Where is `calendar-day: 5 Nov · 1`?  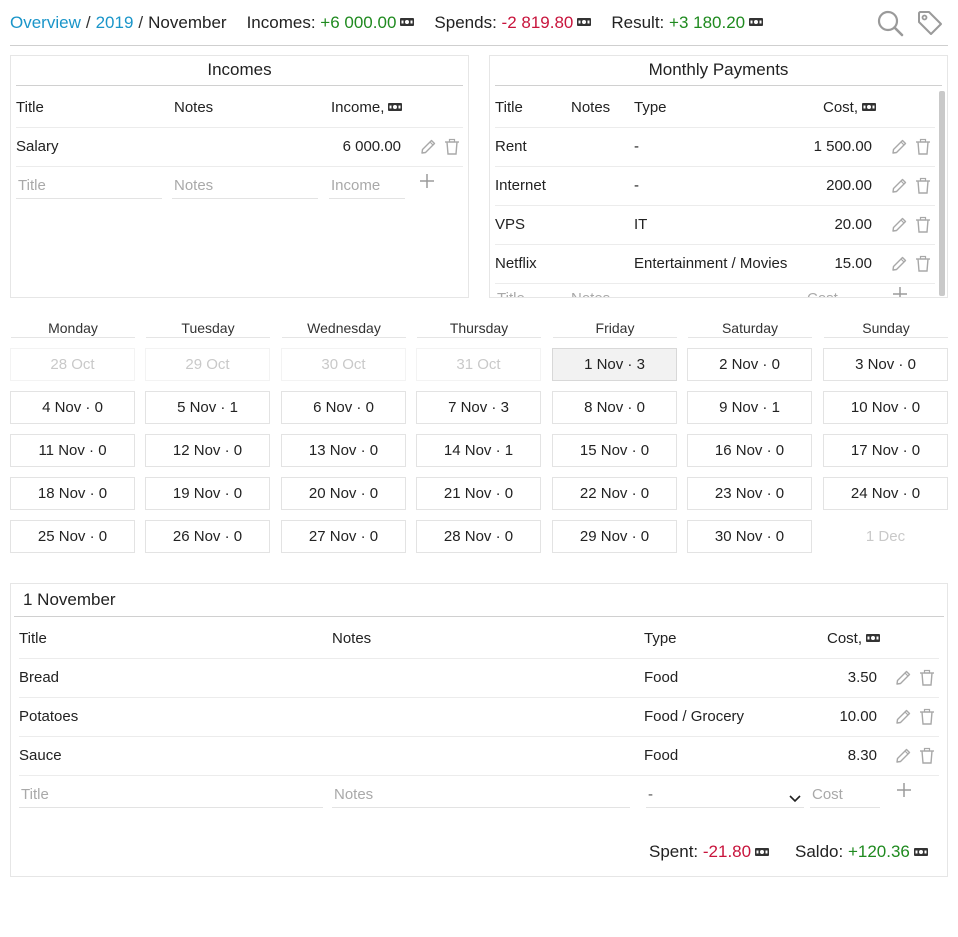 calendar-day: 5 Nov · 1 is located at coordinates (207, 407).